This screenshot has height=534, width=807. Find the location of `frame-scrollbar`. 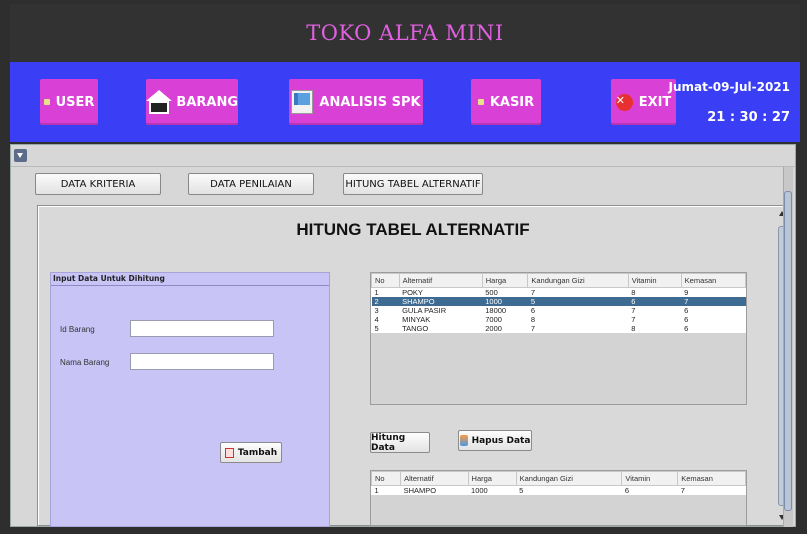

frame-scrollbar is located at coordinates (788, 347).